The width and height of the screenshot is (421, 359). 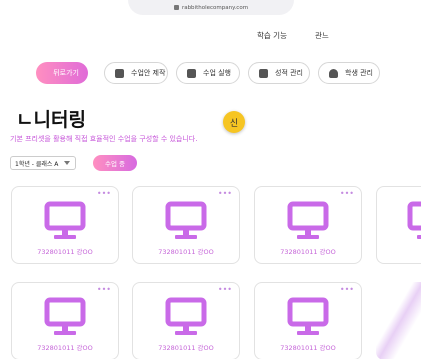 What do you see at coordinates (398, 225) in the screenshot?
I see `student-card` at bounding box center [398, 225].